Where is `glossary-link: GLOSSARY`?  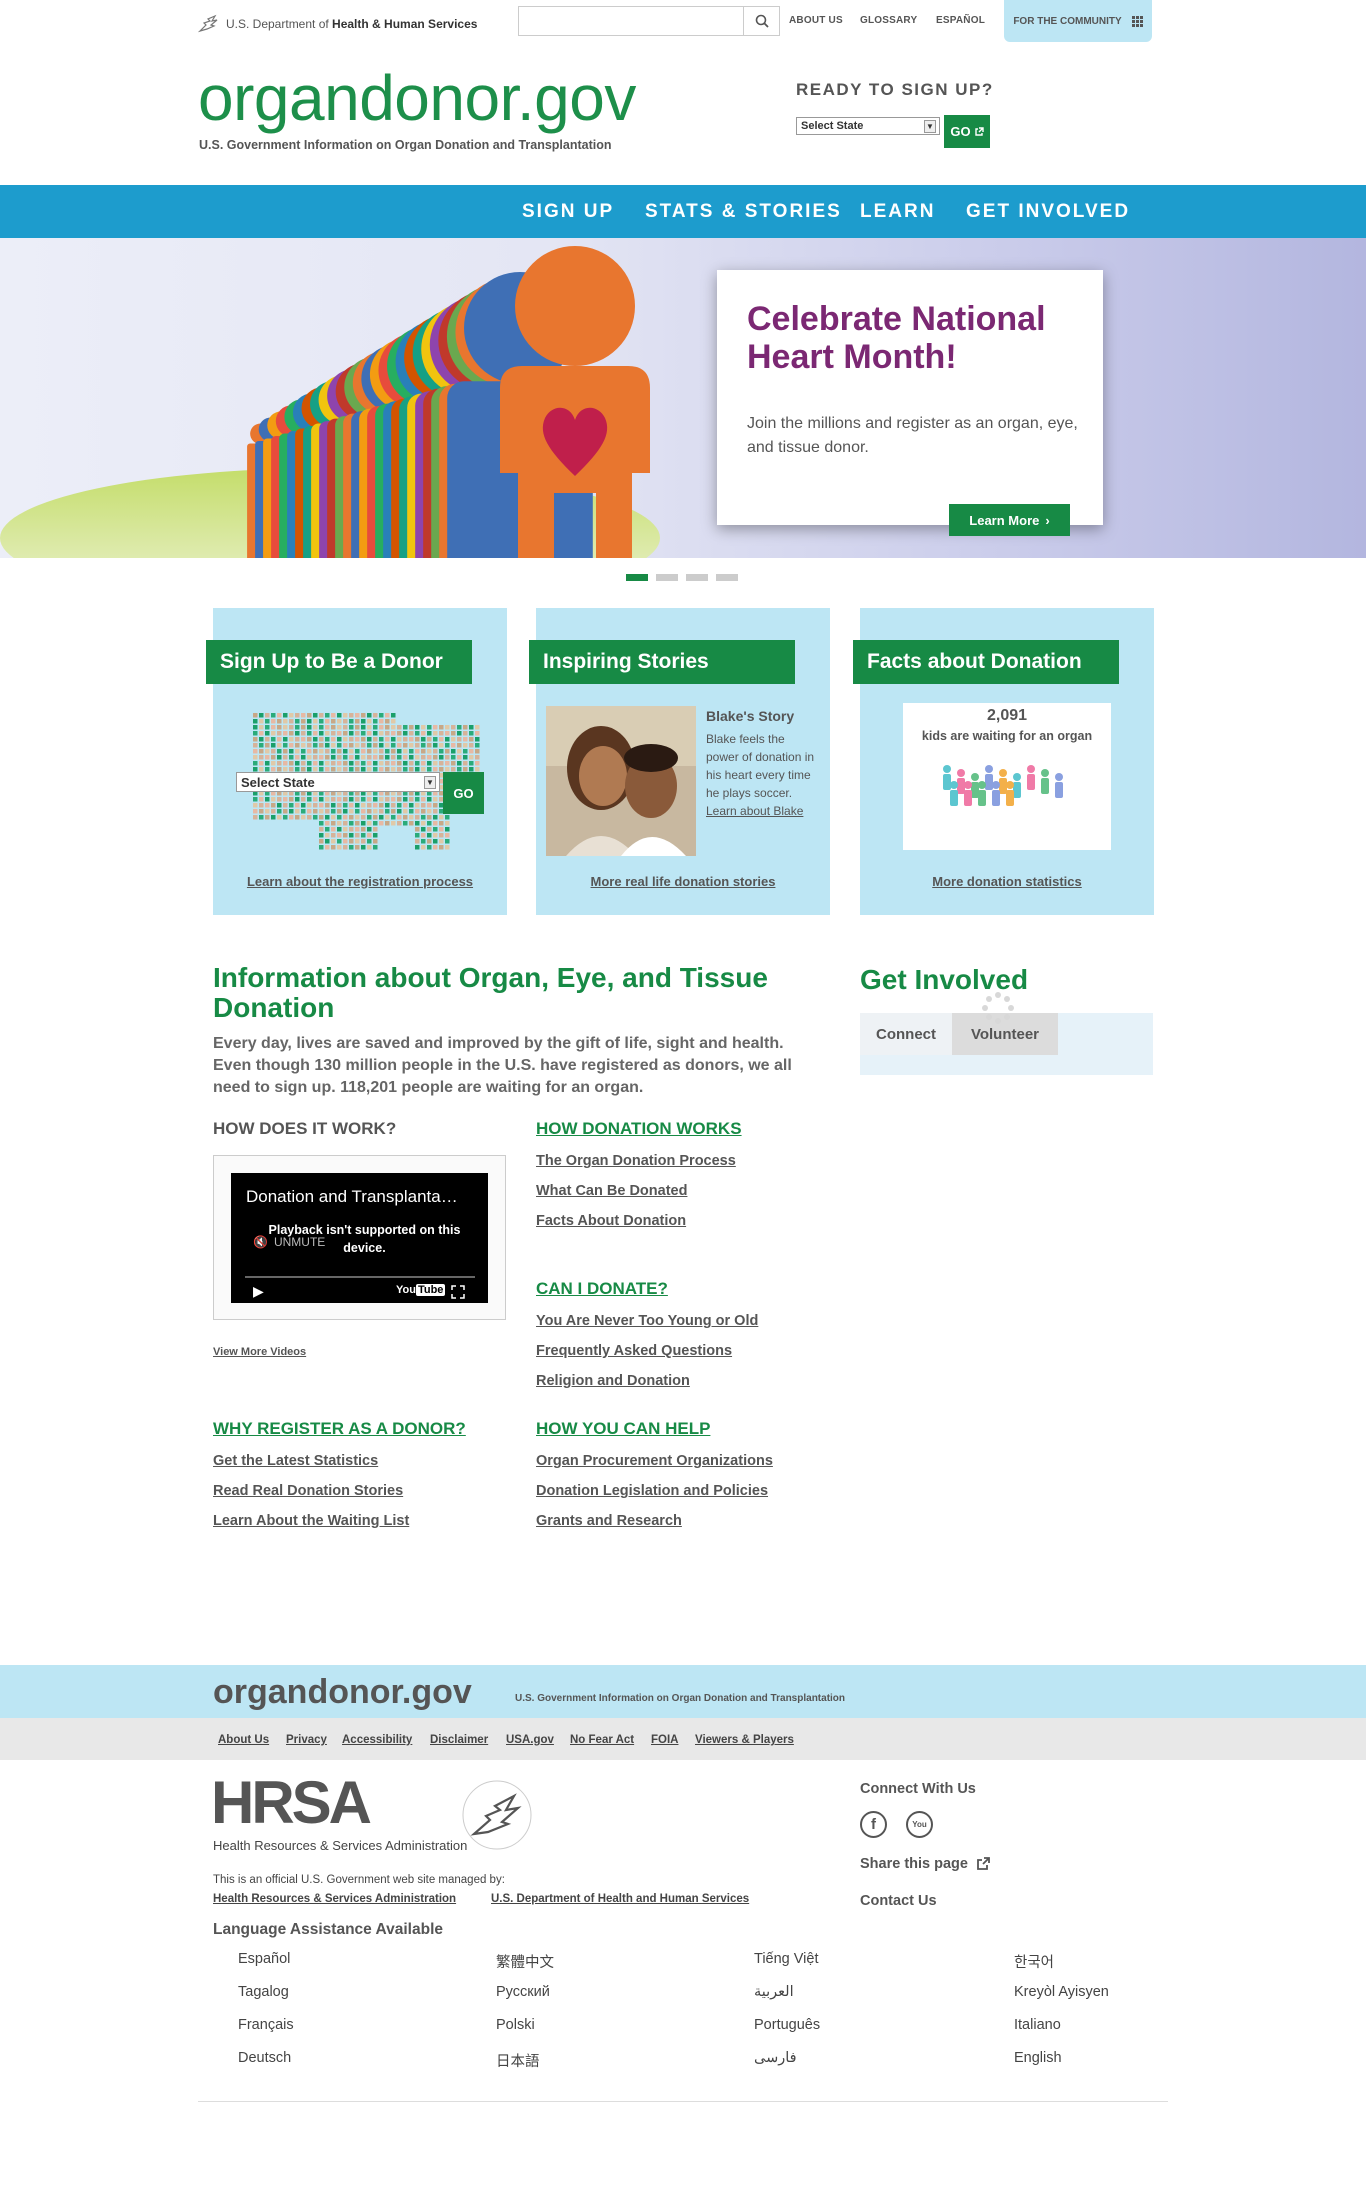 glossary-link: GLOSSARY is located at coordinates (888, 20).